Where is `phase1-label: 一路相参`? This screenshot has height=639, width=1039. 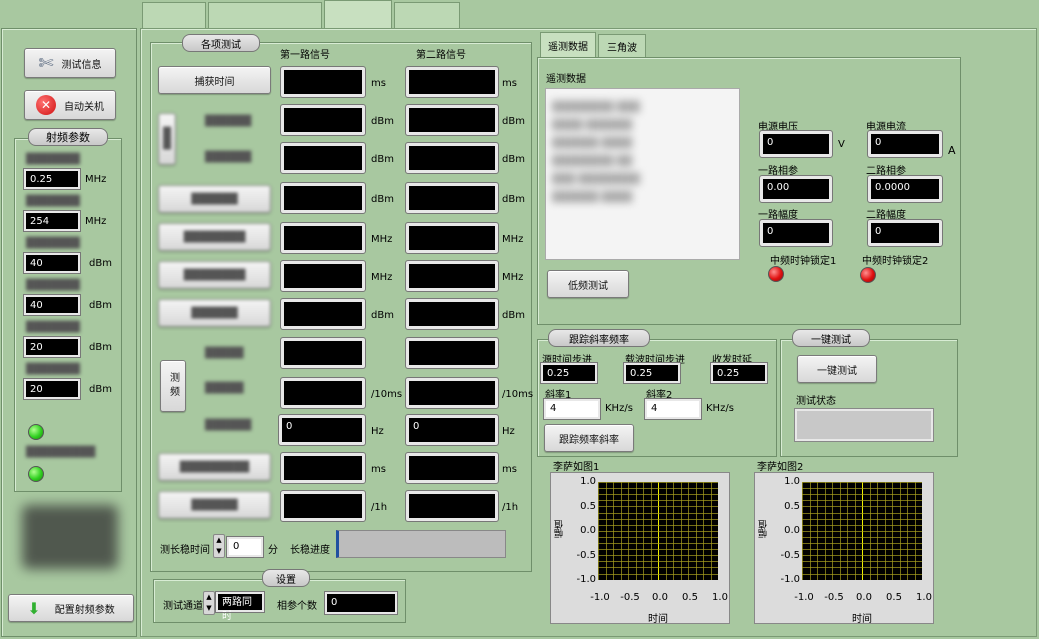
phase1-label: 一路相参 is located at coordinates (778, 171).